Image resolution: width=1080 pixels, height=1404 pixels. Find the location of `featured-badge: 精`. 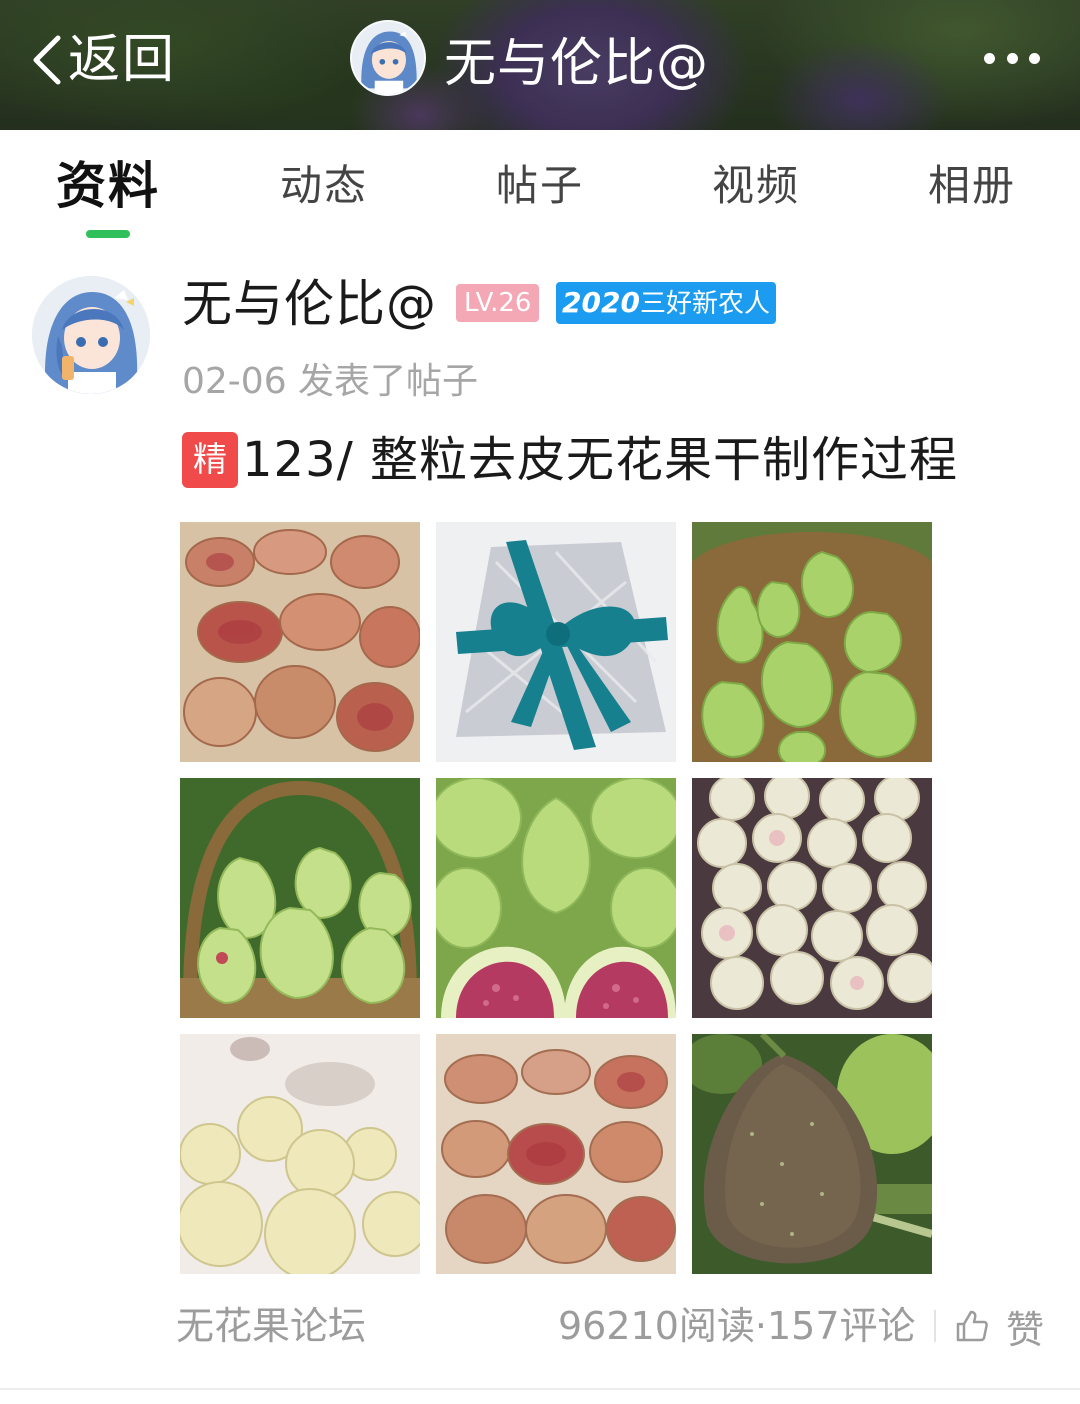

featured-badge: 精 is located at coordinates (210, 460).